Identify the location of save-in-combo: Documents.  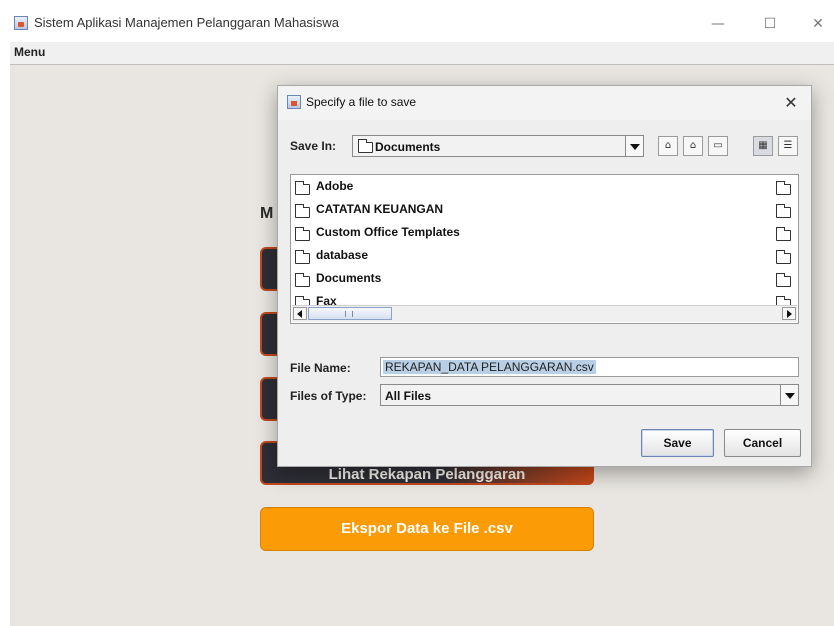
(498, 146).